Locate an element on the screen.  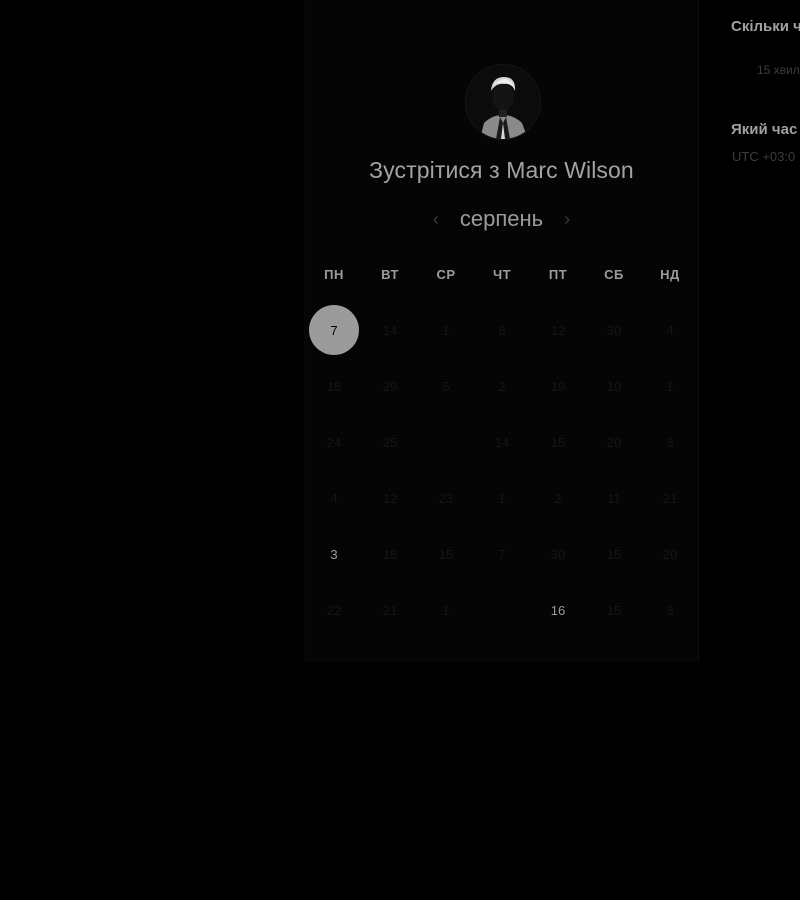
calendar-day: 29 is located at coordinates (390, 386).